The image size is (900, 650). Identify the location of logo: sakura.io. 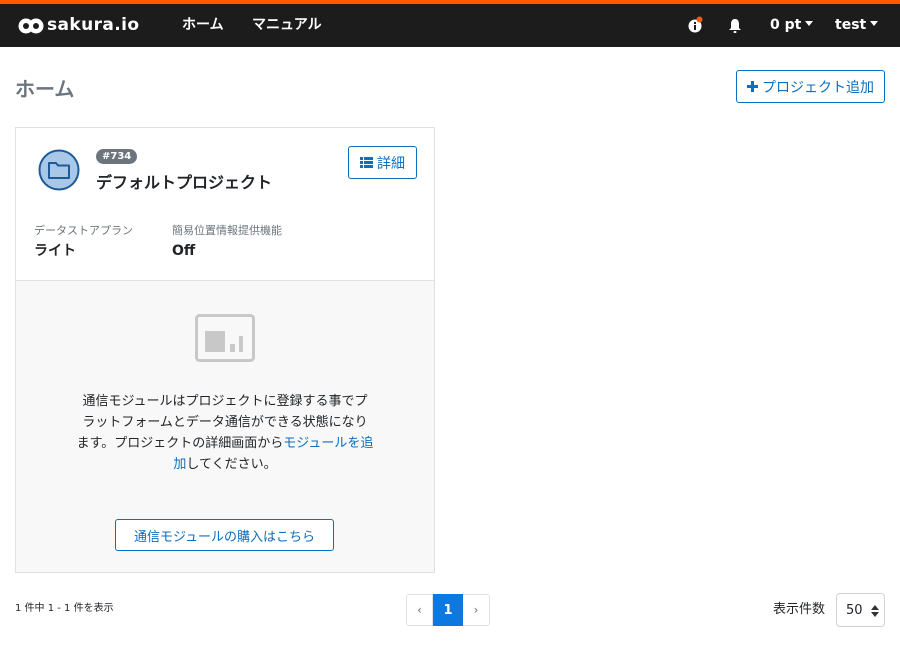
(78, 25).